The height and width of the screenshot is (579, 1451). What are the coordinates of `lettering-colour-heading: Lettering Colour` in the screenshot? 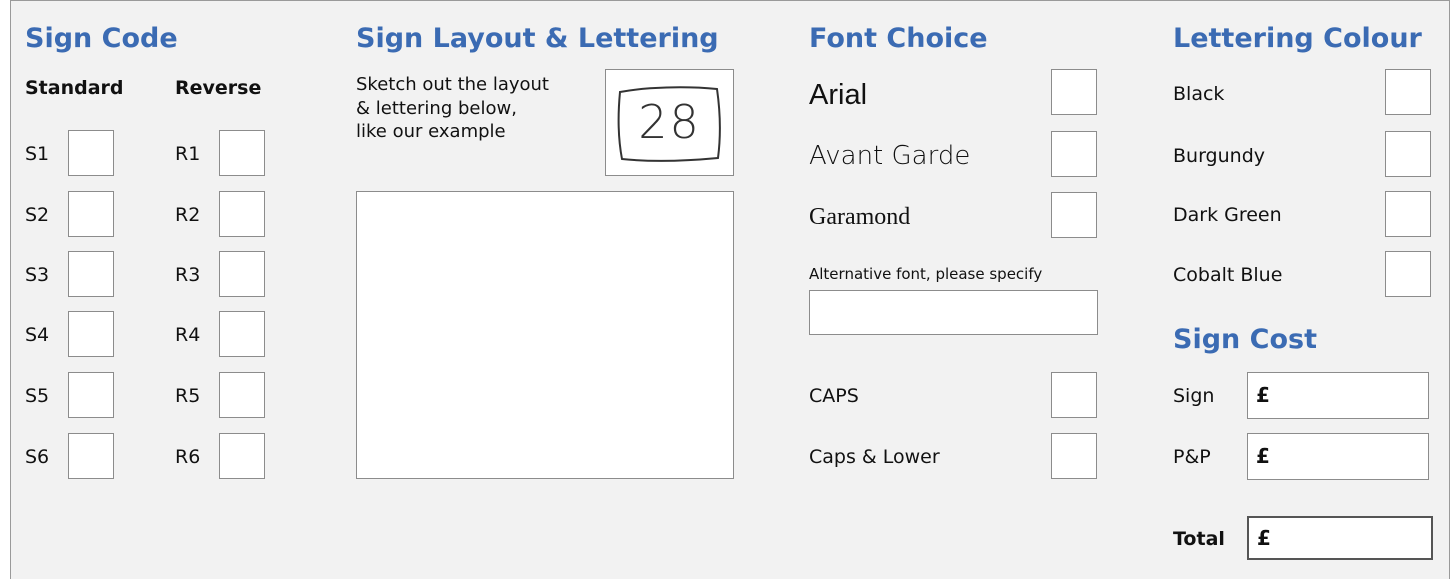 It's located at (1297, 38).